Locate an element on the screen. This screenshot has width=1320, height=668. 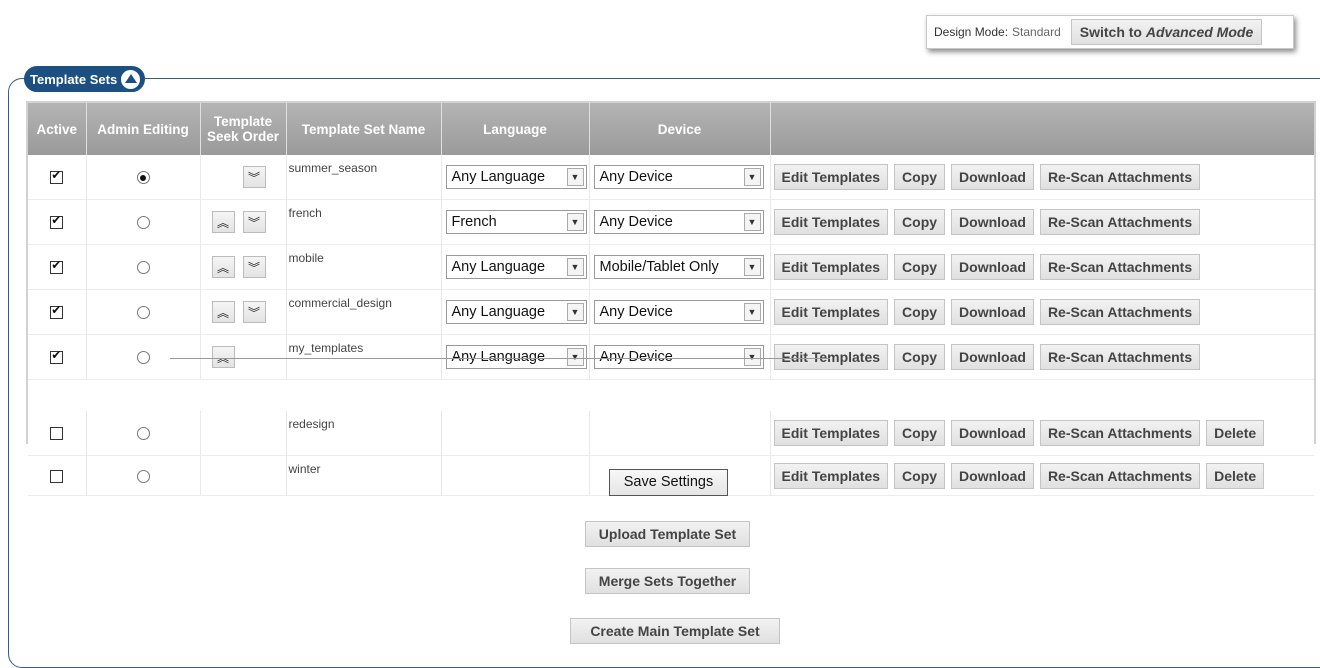
device-select: Mobile/Tablet Only ▼ is located at coordinates (678, 267).